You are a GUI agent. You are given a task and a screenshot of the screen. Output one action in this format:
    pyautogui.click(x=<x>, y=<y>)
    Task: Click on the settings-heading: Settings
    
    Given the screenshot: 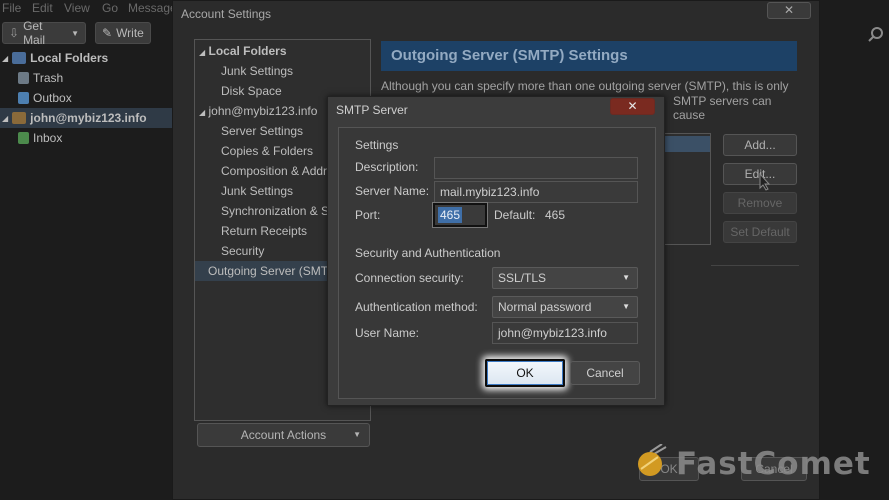 What is the action you would take?
    pyautogui.click(x=377, y=145)
    